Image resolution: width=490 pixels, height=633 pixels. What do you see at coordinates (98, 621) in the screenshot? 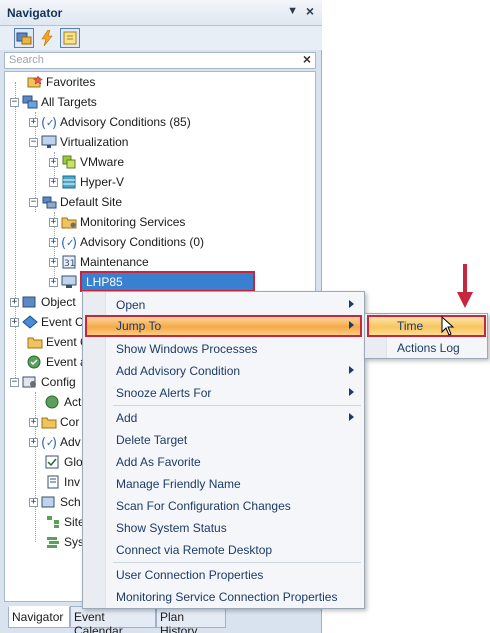
I see `tab-label: Event Calendar` at bounding box center [98, 621].